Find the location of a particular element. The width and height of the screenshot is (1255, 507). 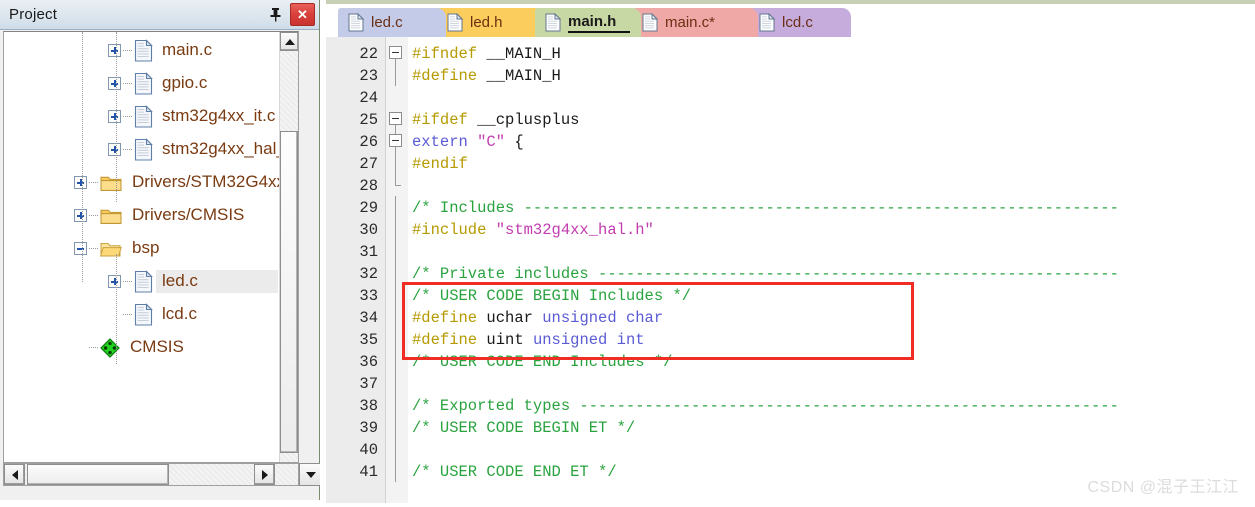

tree-item-stm32g4xx-hal-r: stm32g4xx_hal_r is located at coordinates (147, 149).